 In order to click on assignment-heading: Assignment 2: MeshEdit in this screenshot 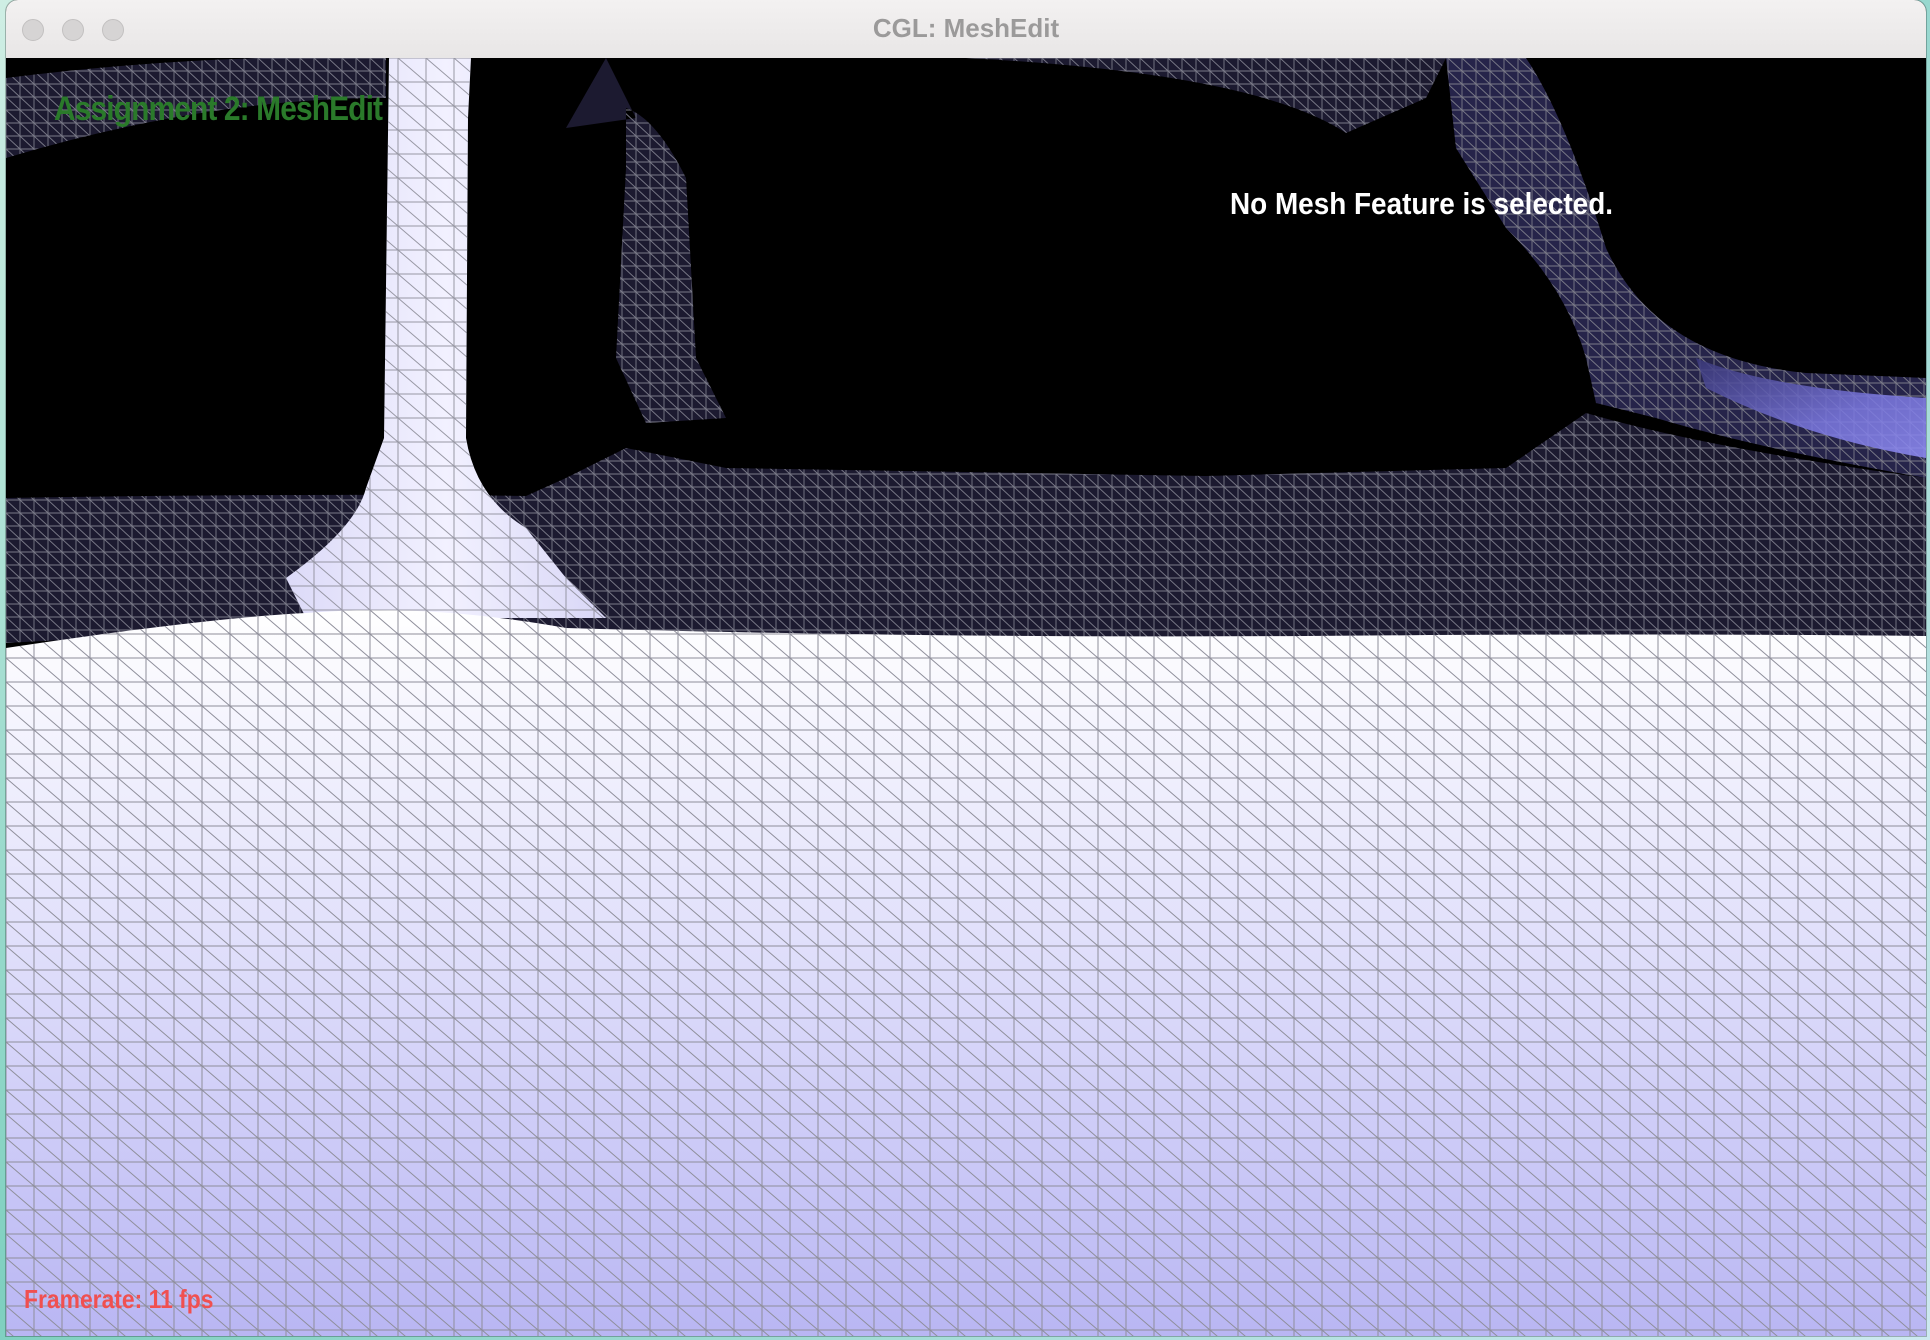, I will do `click(218, 109)`.